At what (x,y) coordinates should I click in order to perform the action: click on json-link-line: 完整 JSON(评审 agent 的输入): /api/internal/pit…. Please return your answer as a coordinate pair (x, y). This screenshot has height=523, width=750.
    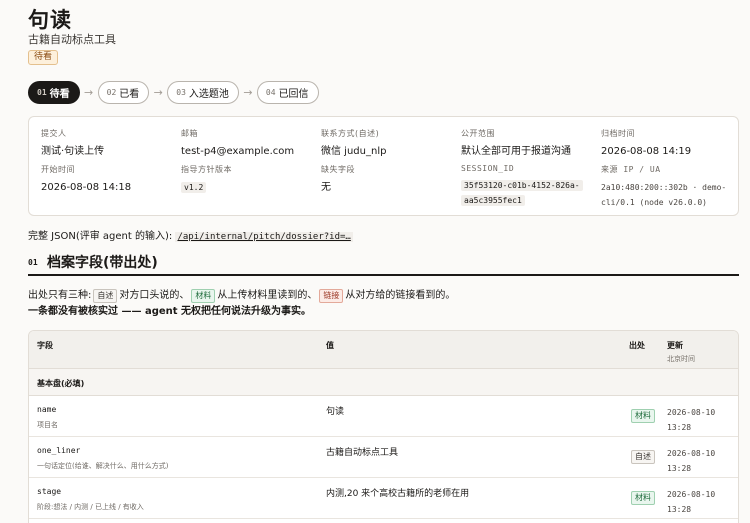
    Looking at the image, I should click on (190, 234).